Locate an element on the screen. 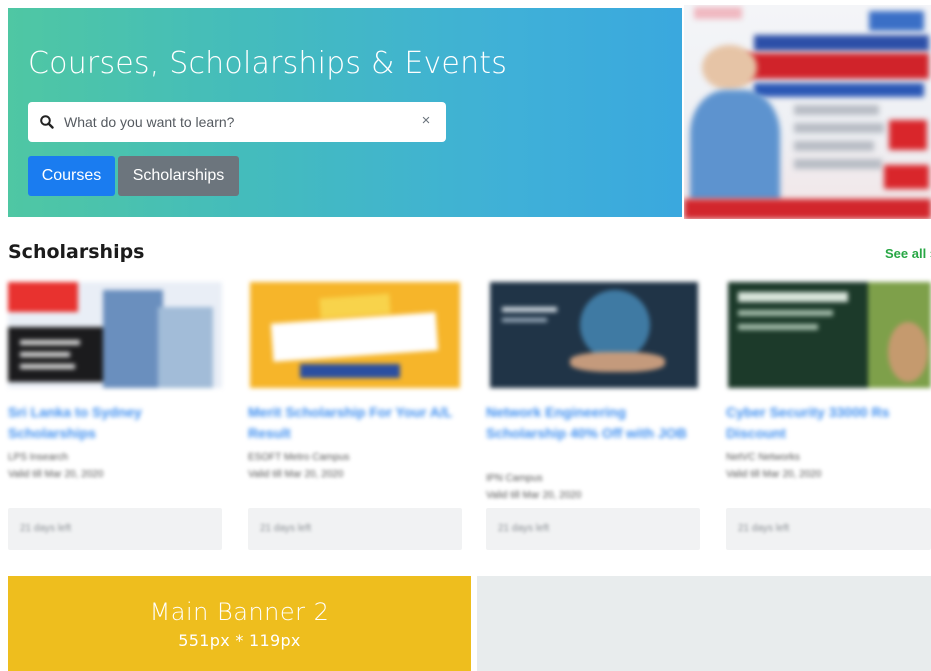 The width and height of the screenshot is (931, 671). search-icon is located at coordinates (47, 122).